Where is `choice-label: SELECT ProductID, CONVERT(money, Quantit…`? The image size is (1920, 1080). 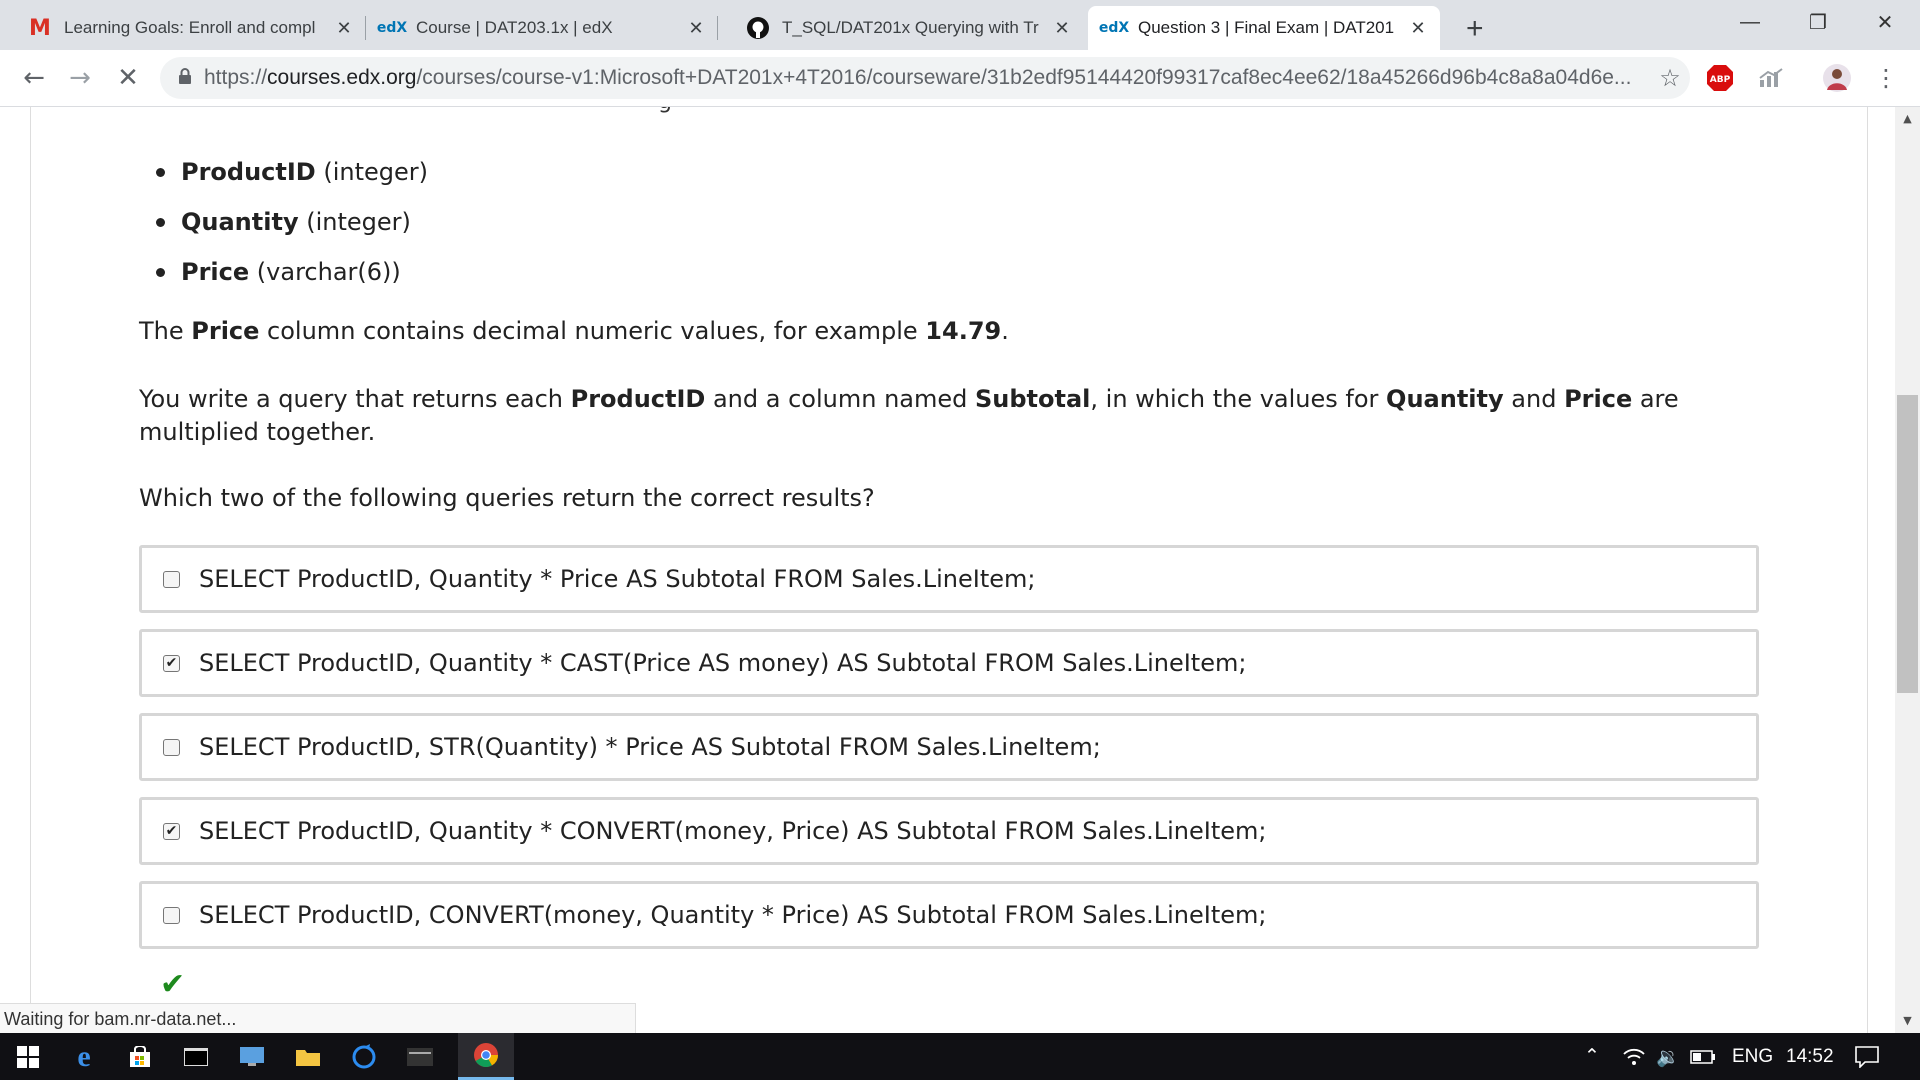 choice-label: SELECT ProductID, CONVERT(money, Quantit… is located at coordinates (733, 915).